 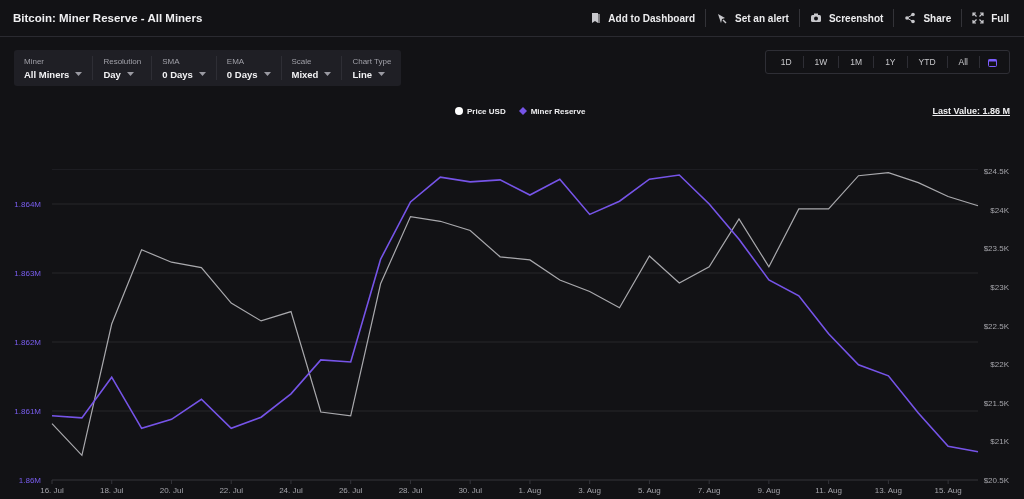 I want to click on y-axis-label: $23K, so click(x=999, y=287).